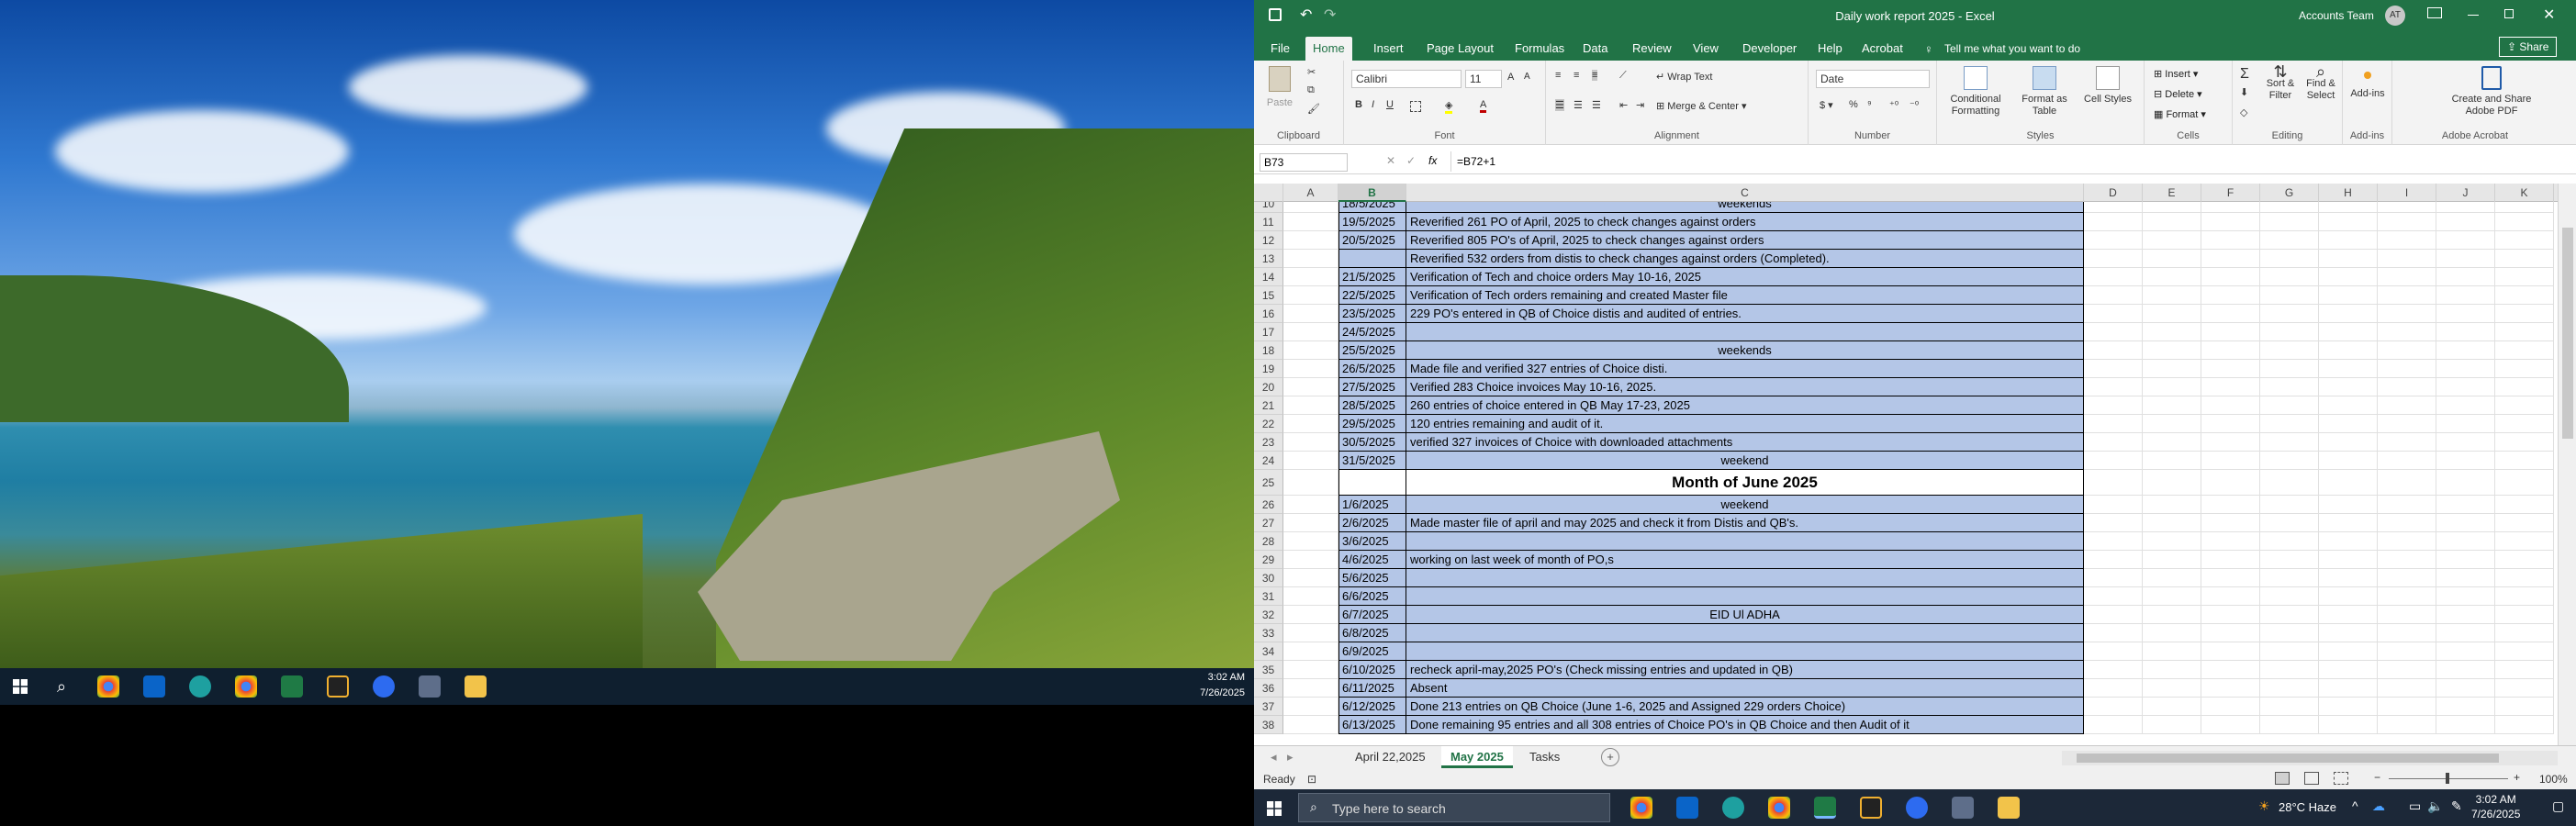 The height and width of the screenshot is (826, 2576). Describe the element at coordinates (2517, 778) in the screenshot. I see `zoom-in-icon: +` at that location.